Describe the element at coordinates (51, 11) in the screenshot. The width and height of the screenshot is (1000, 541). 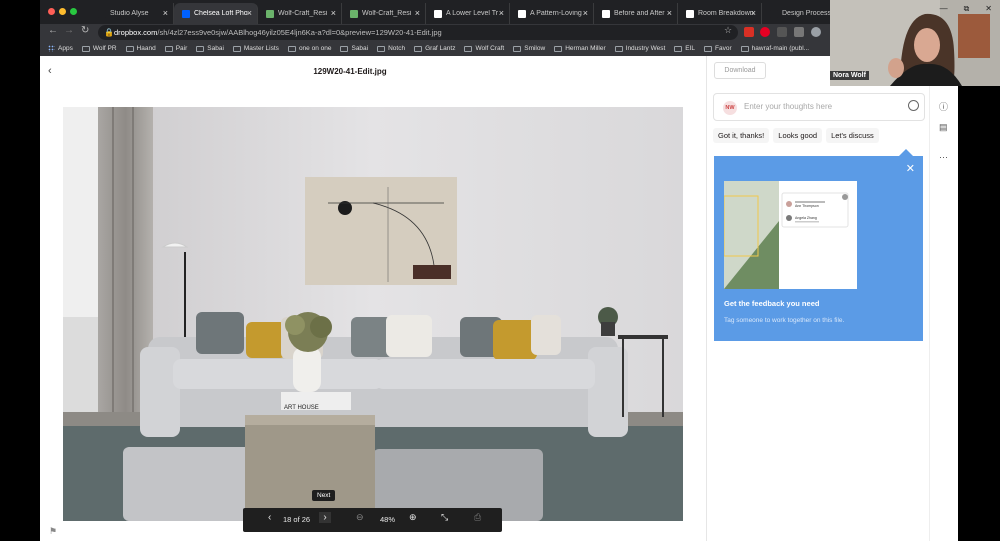
I see `close-window-button` at that location.